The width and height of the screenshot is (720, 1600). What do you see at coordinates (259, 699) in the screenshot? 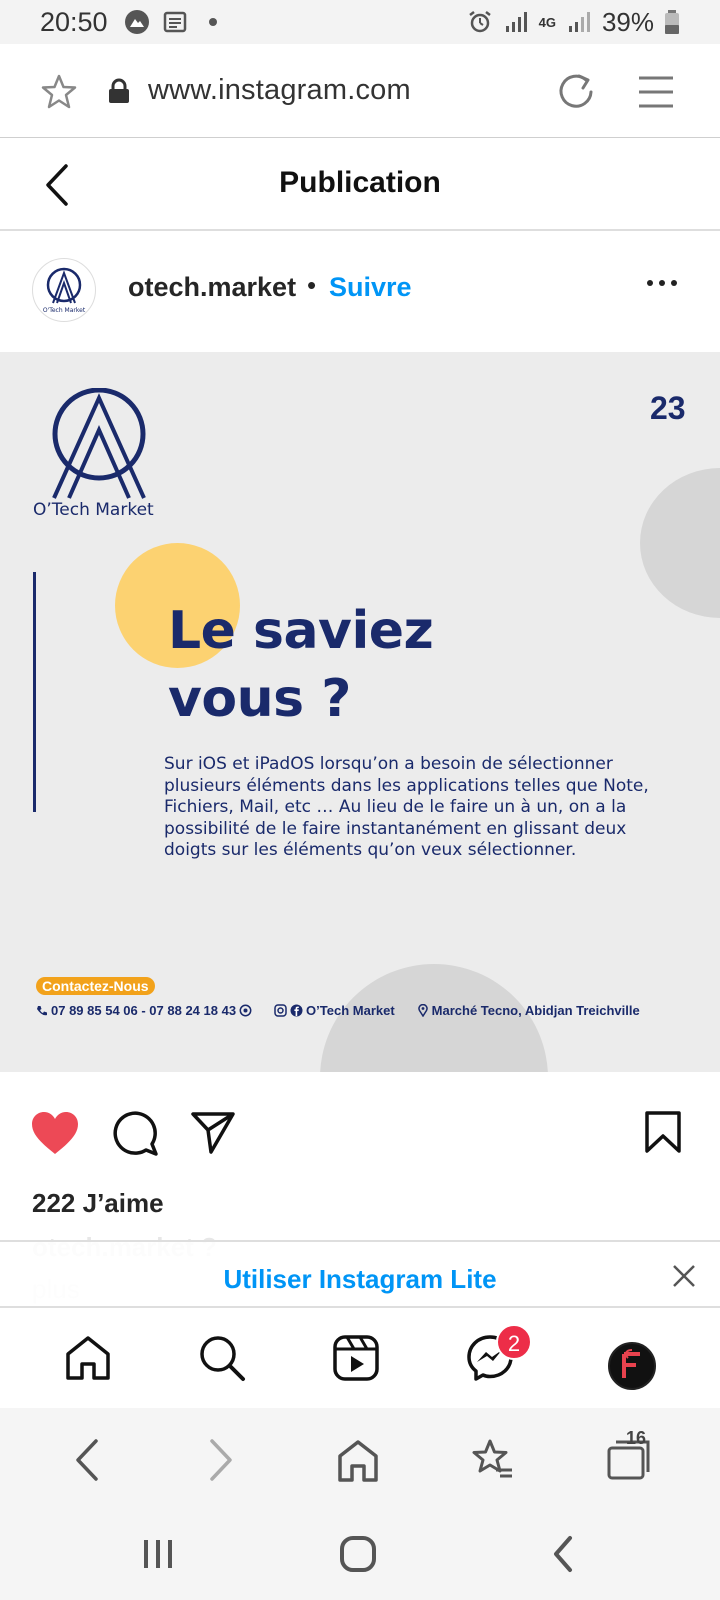
I see `headline-line: vous ?` at bounding box center [259, 699].